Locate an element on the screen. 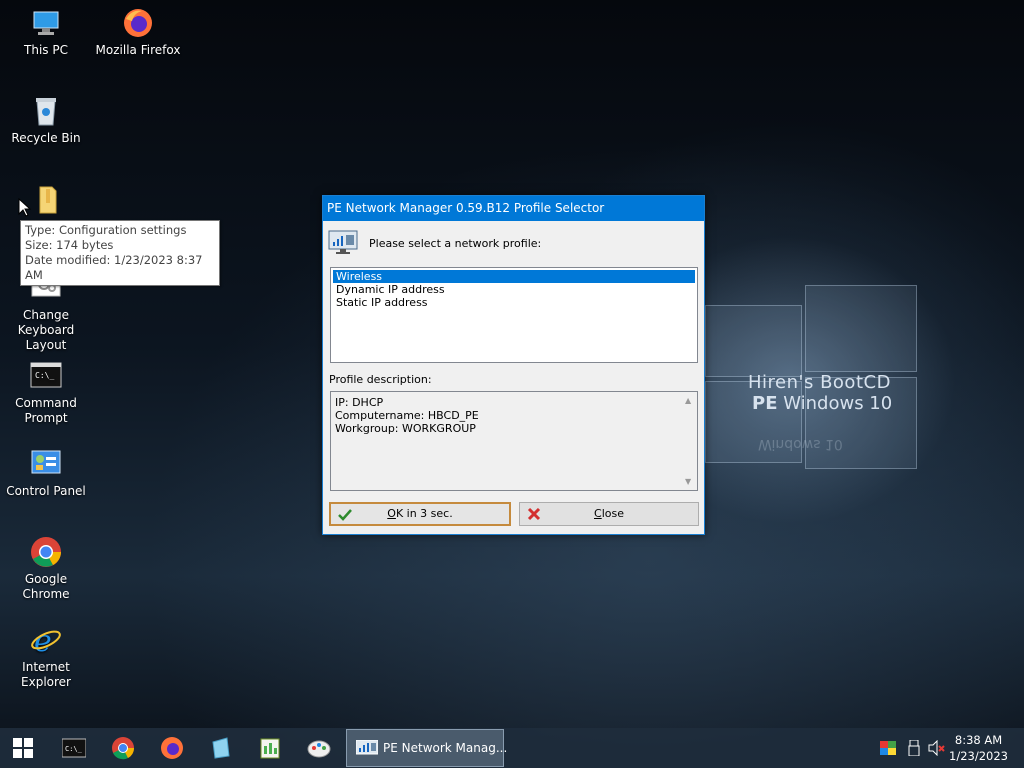 The width and height of the screenshot is (1024, 768). tray-usb-icon is located at coordinates (914, 748).